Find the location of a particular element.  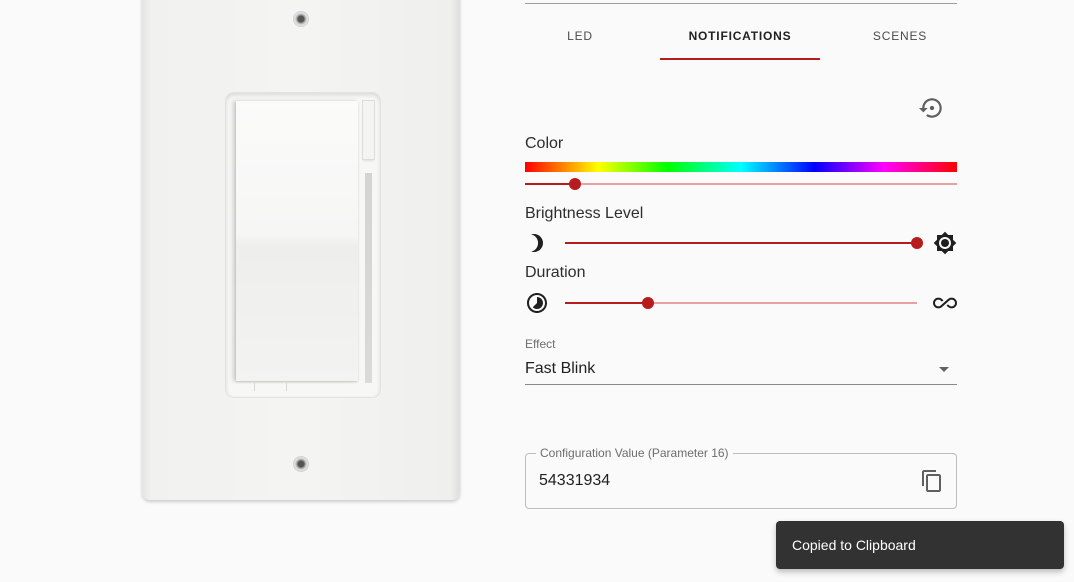

tab-led: LED is located at coordinates (580, 37).